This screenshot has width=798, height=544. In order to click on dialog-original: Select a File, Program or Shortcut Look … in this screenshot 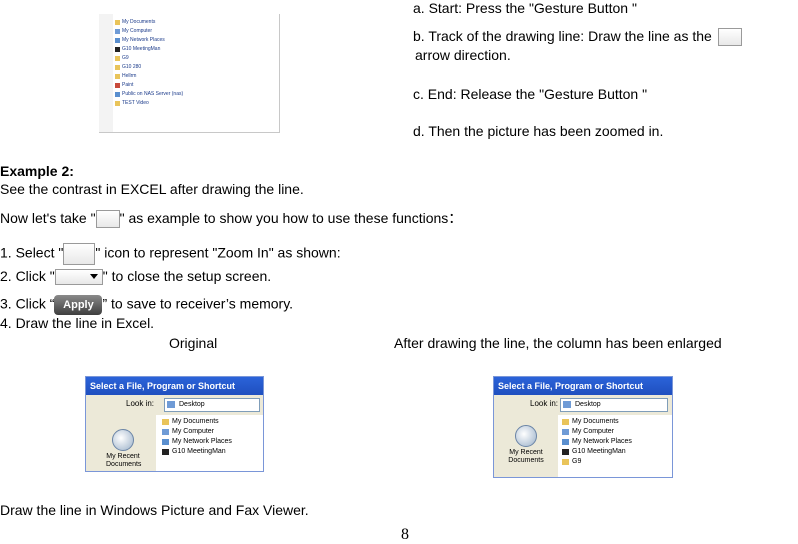, I will do `click(174, 424)`.